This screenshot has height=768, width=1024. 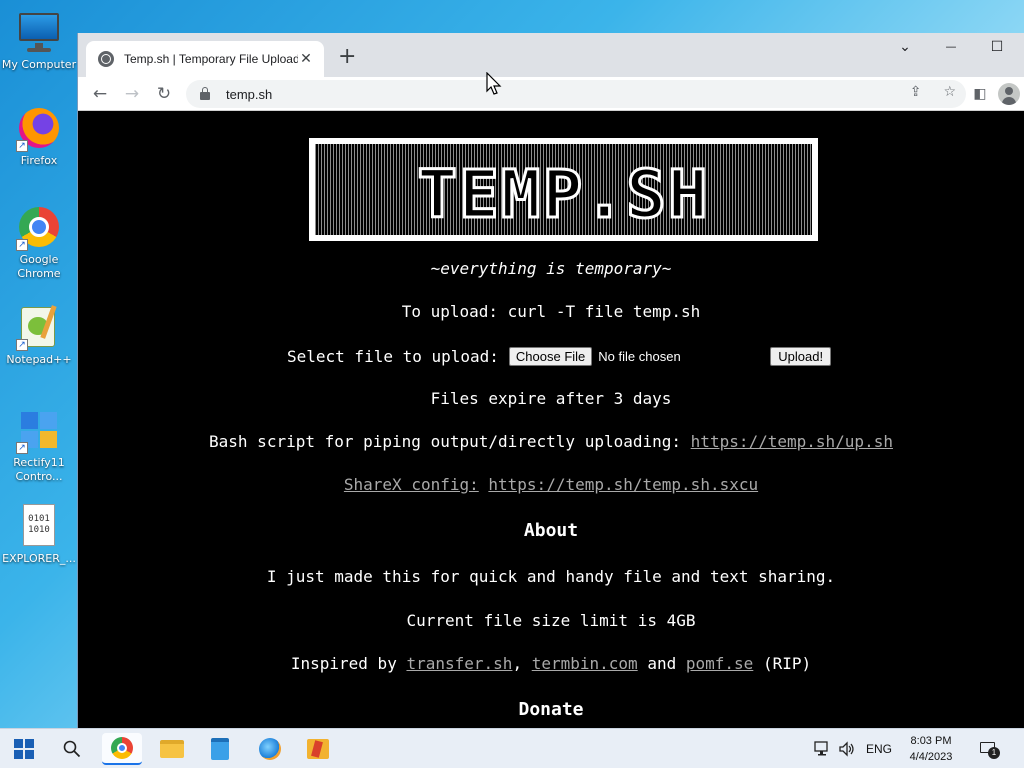 I want to click on taskbar: ENG 8:03 PM 4/4/2023 1, so click(x=512, y=748).